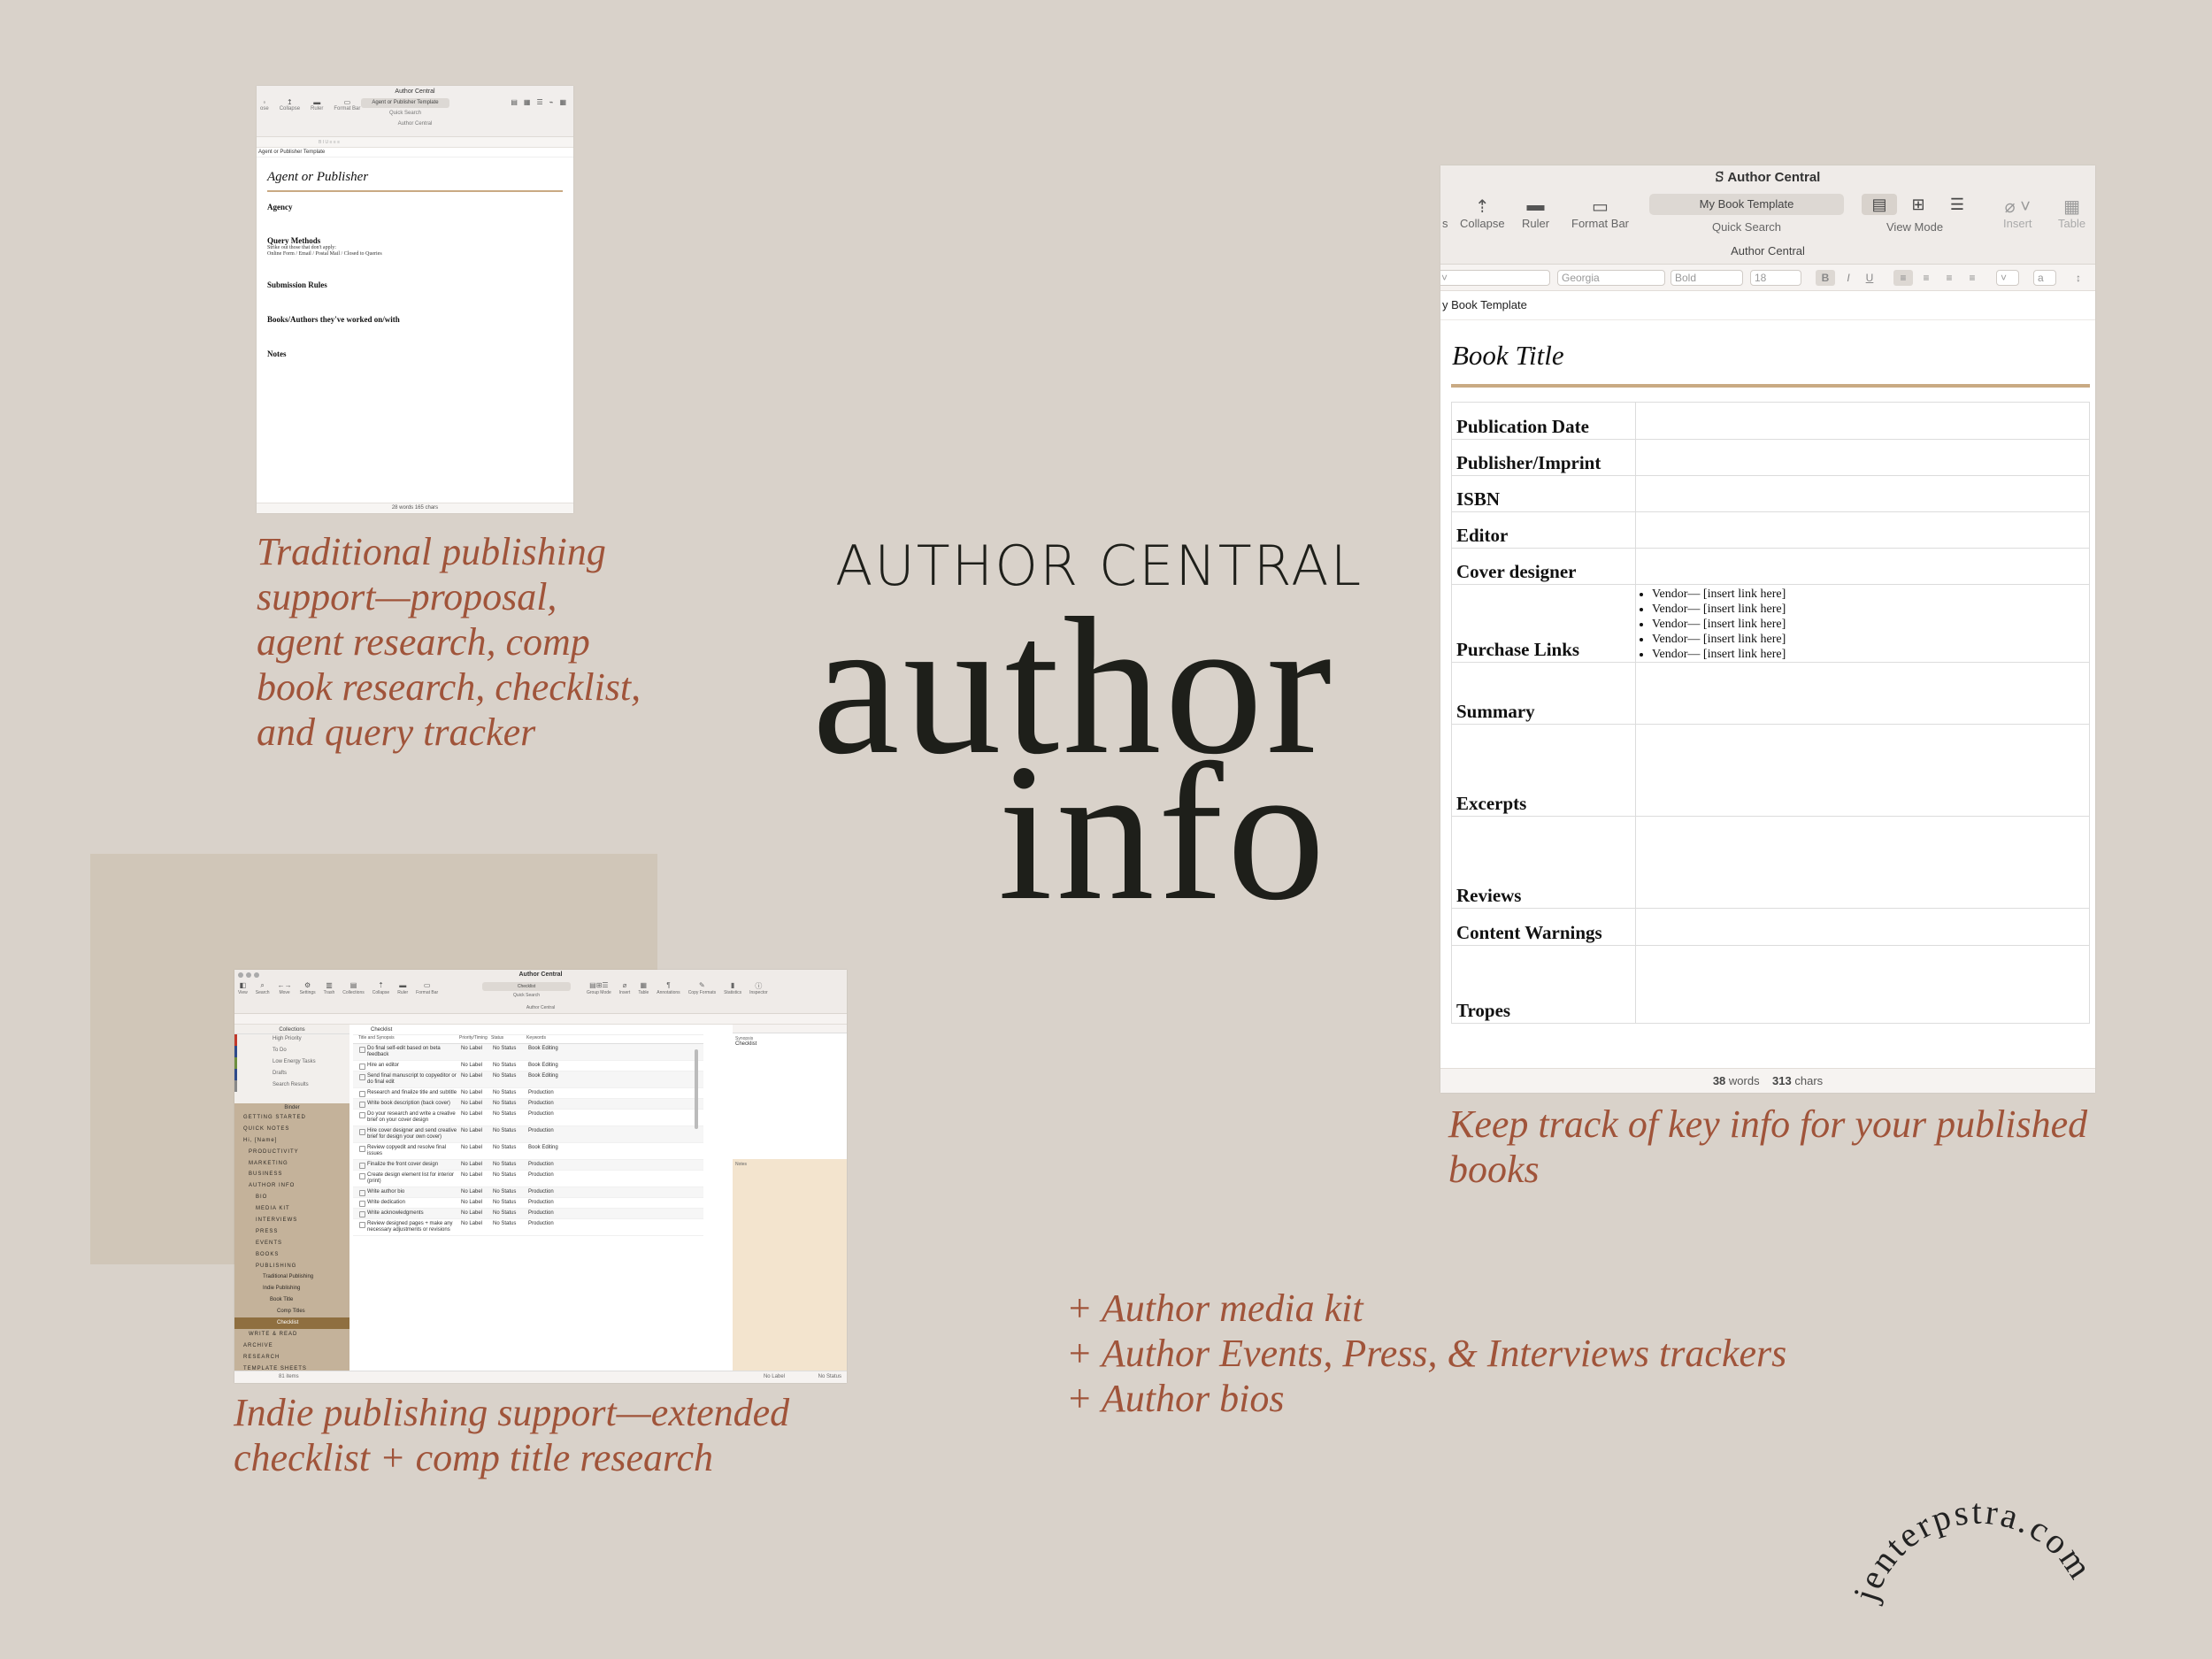  I want to click on binder-item-selected: Checklist, so click(292, 1323).